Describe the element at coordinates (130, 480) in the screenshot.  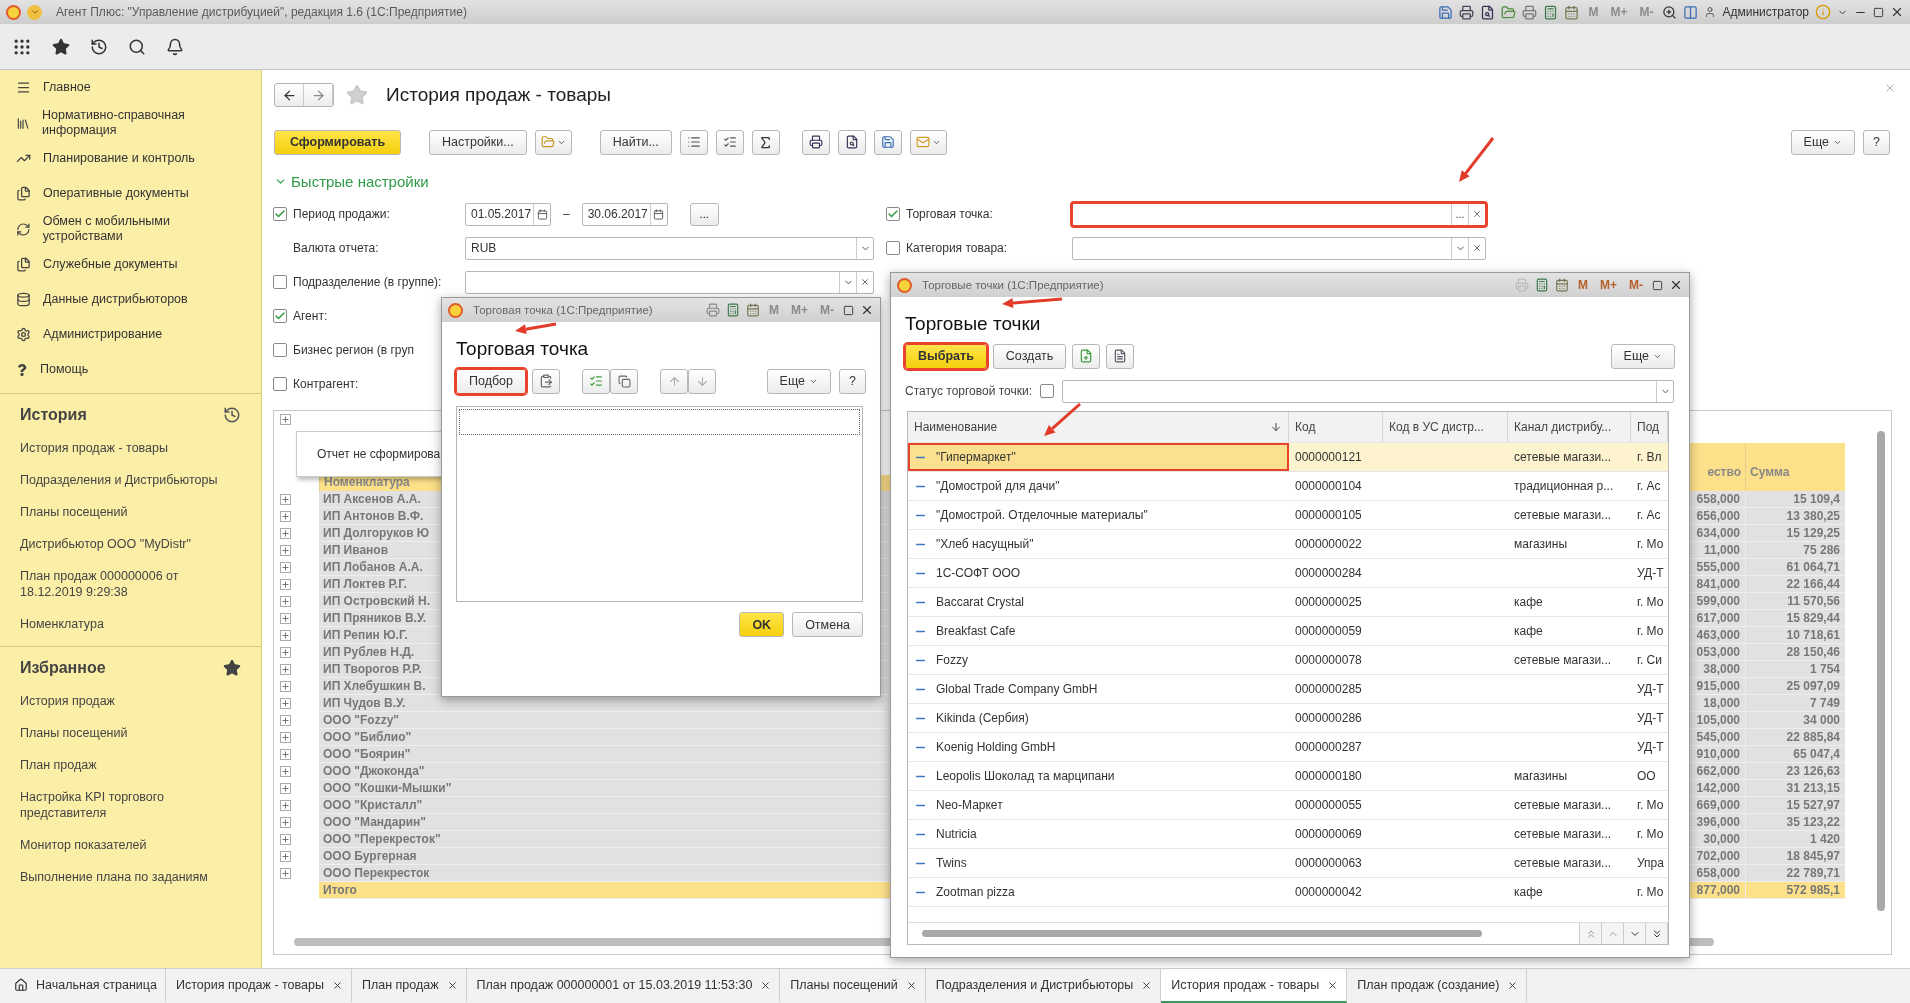
I see `history-link: Подразделения и Дистрибьюторы` at that location.